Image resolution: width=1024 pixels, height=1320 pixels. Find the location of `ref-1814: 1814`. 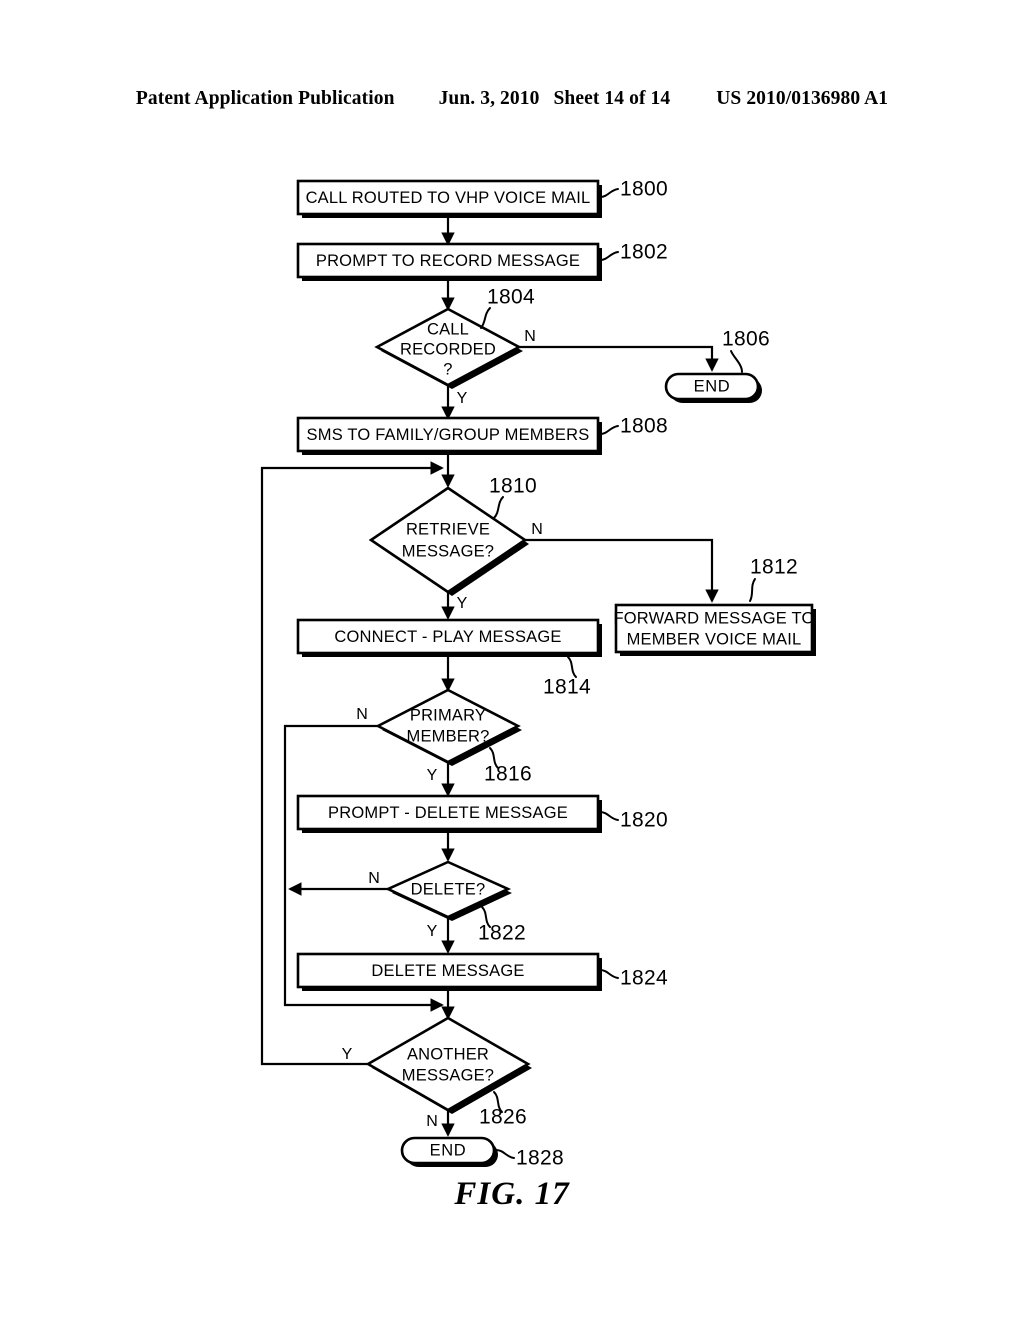

ref-1814: 1814 is located at coordinates (567, 677).